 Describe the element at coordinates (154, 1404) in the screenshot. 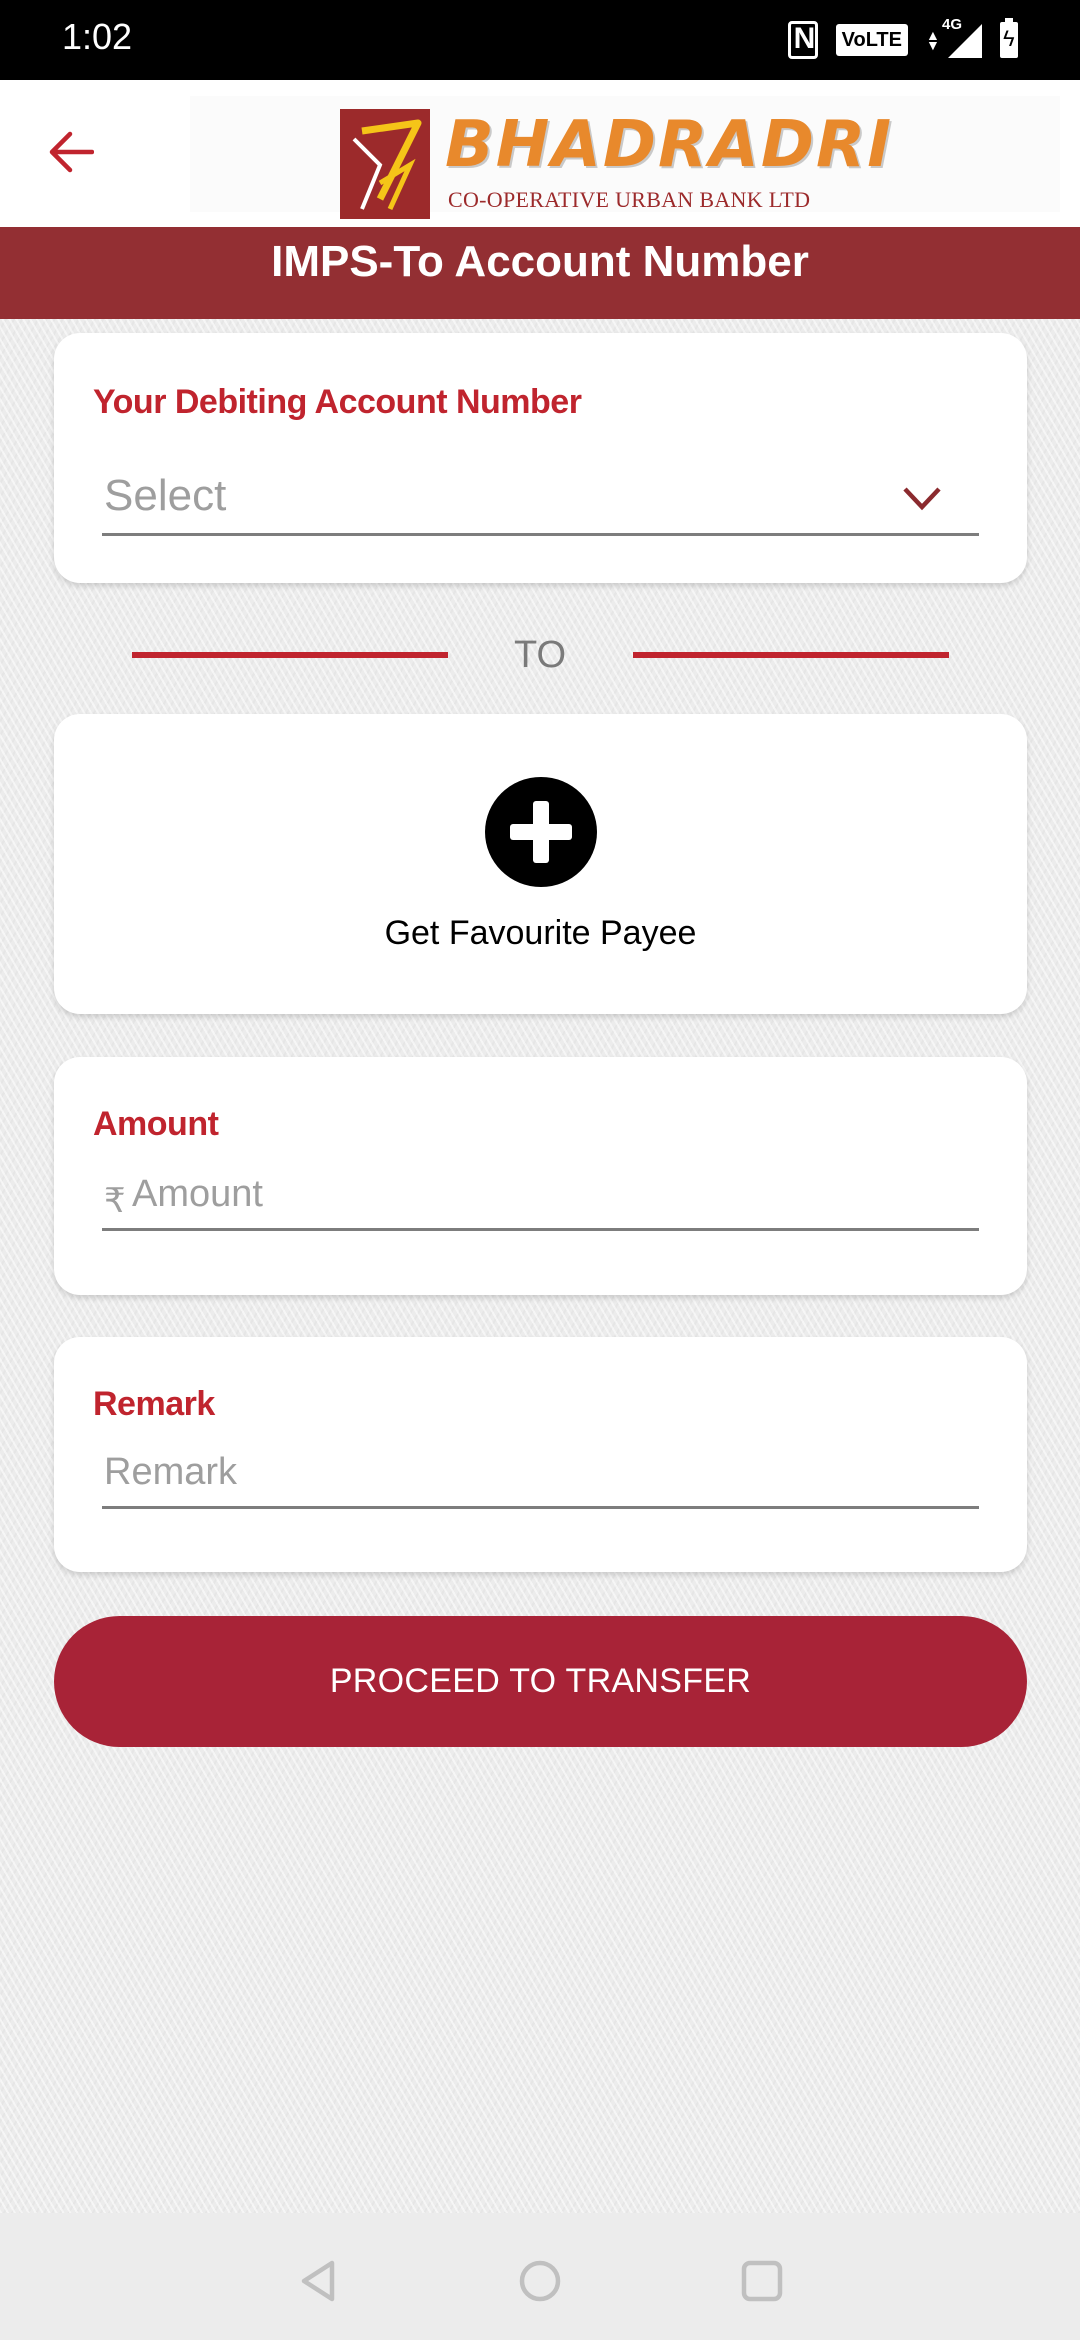

I see `remark-label: Remark` at that location.